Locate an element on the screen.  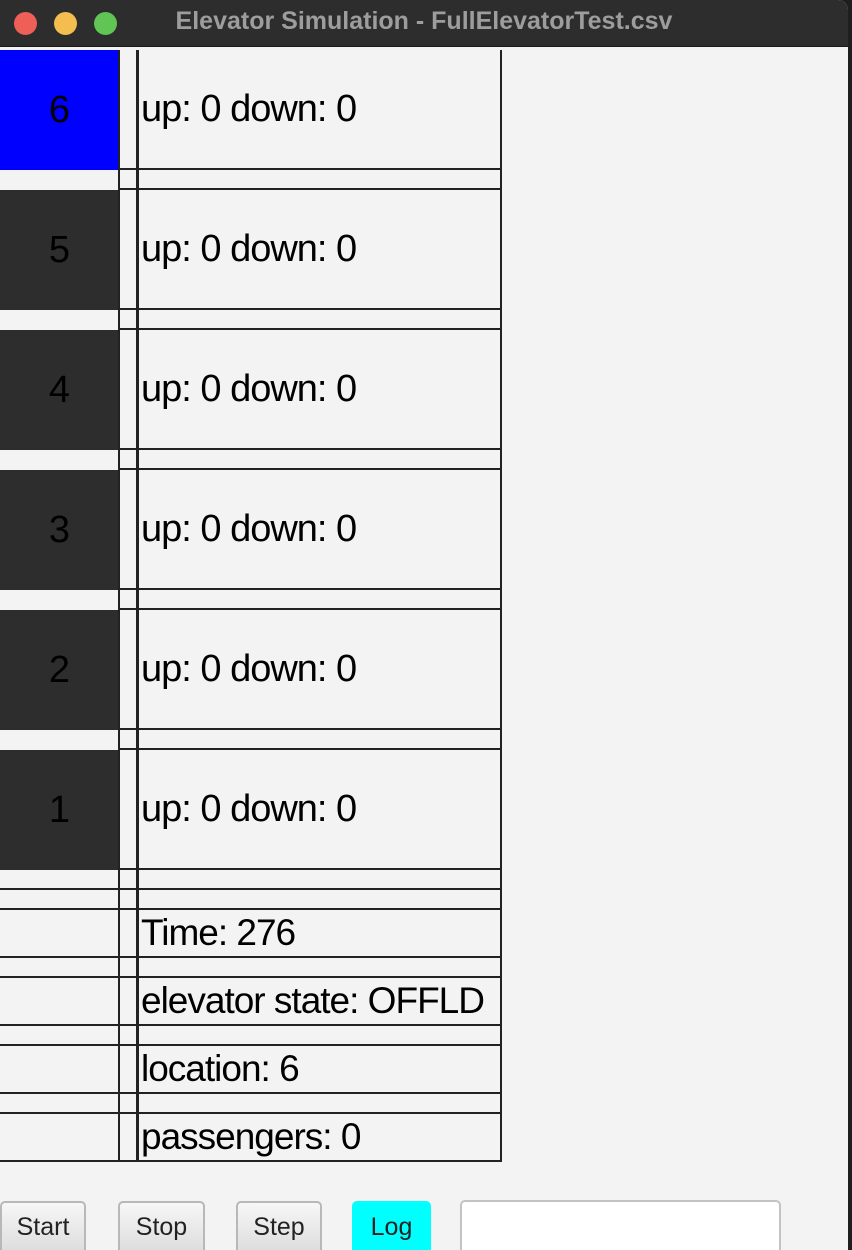
command-input is located at coordinates (620, 1225).